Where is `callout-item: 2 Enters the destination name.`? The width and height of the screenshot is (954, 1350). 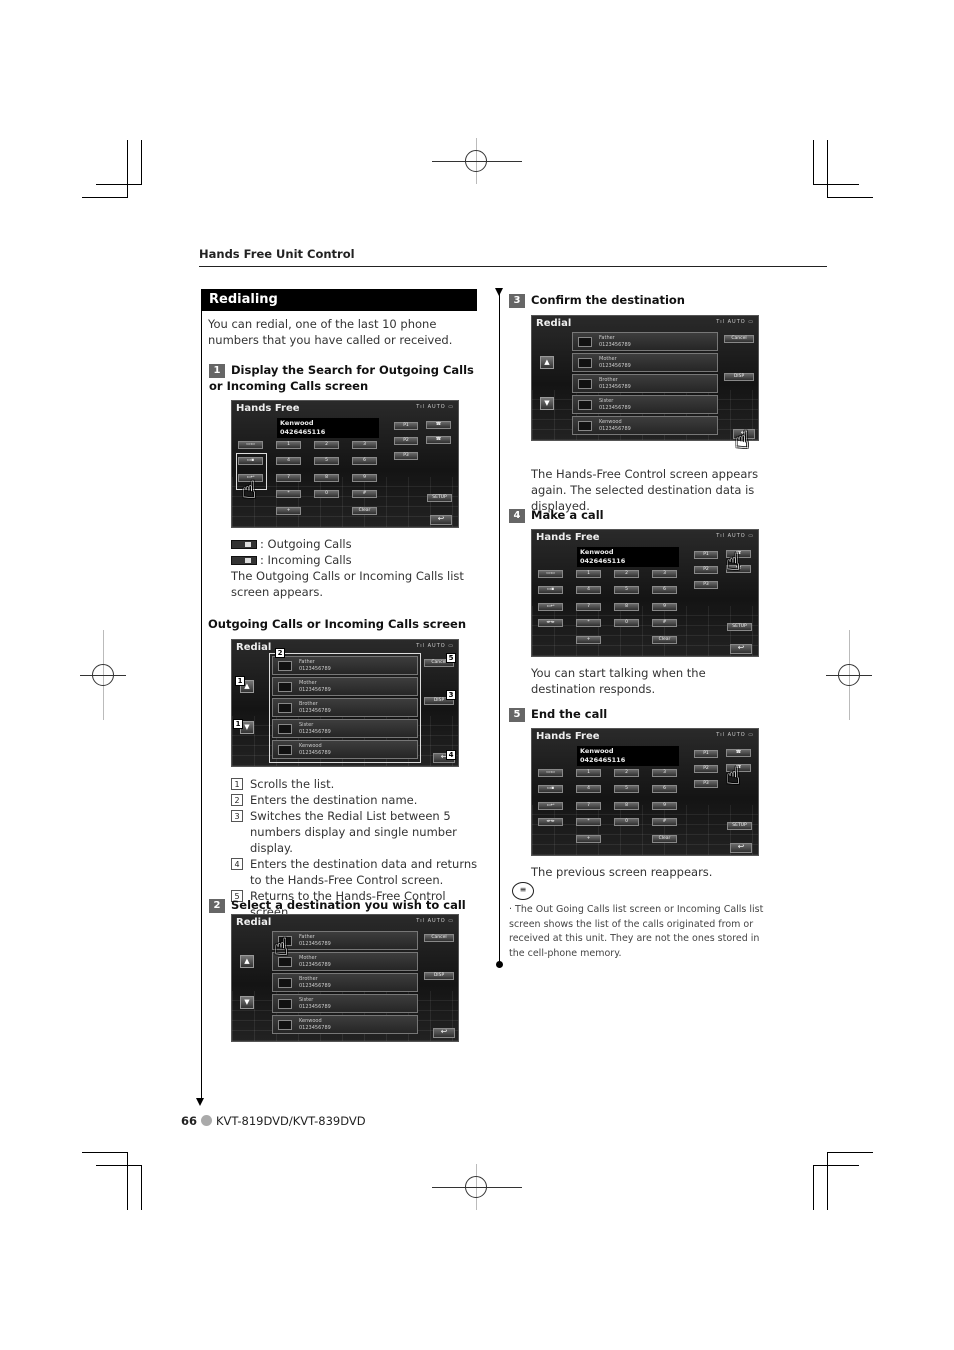 callout-item: 2 Enters the destination name. is located at coordinates (356, 800).